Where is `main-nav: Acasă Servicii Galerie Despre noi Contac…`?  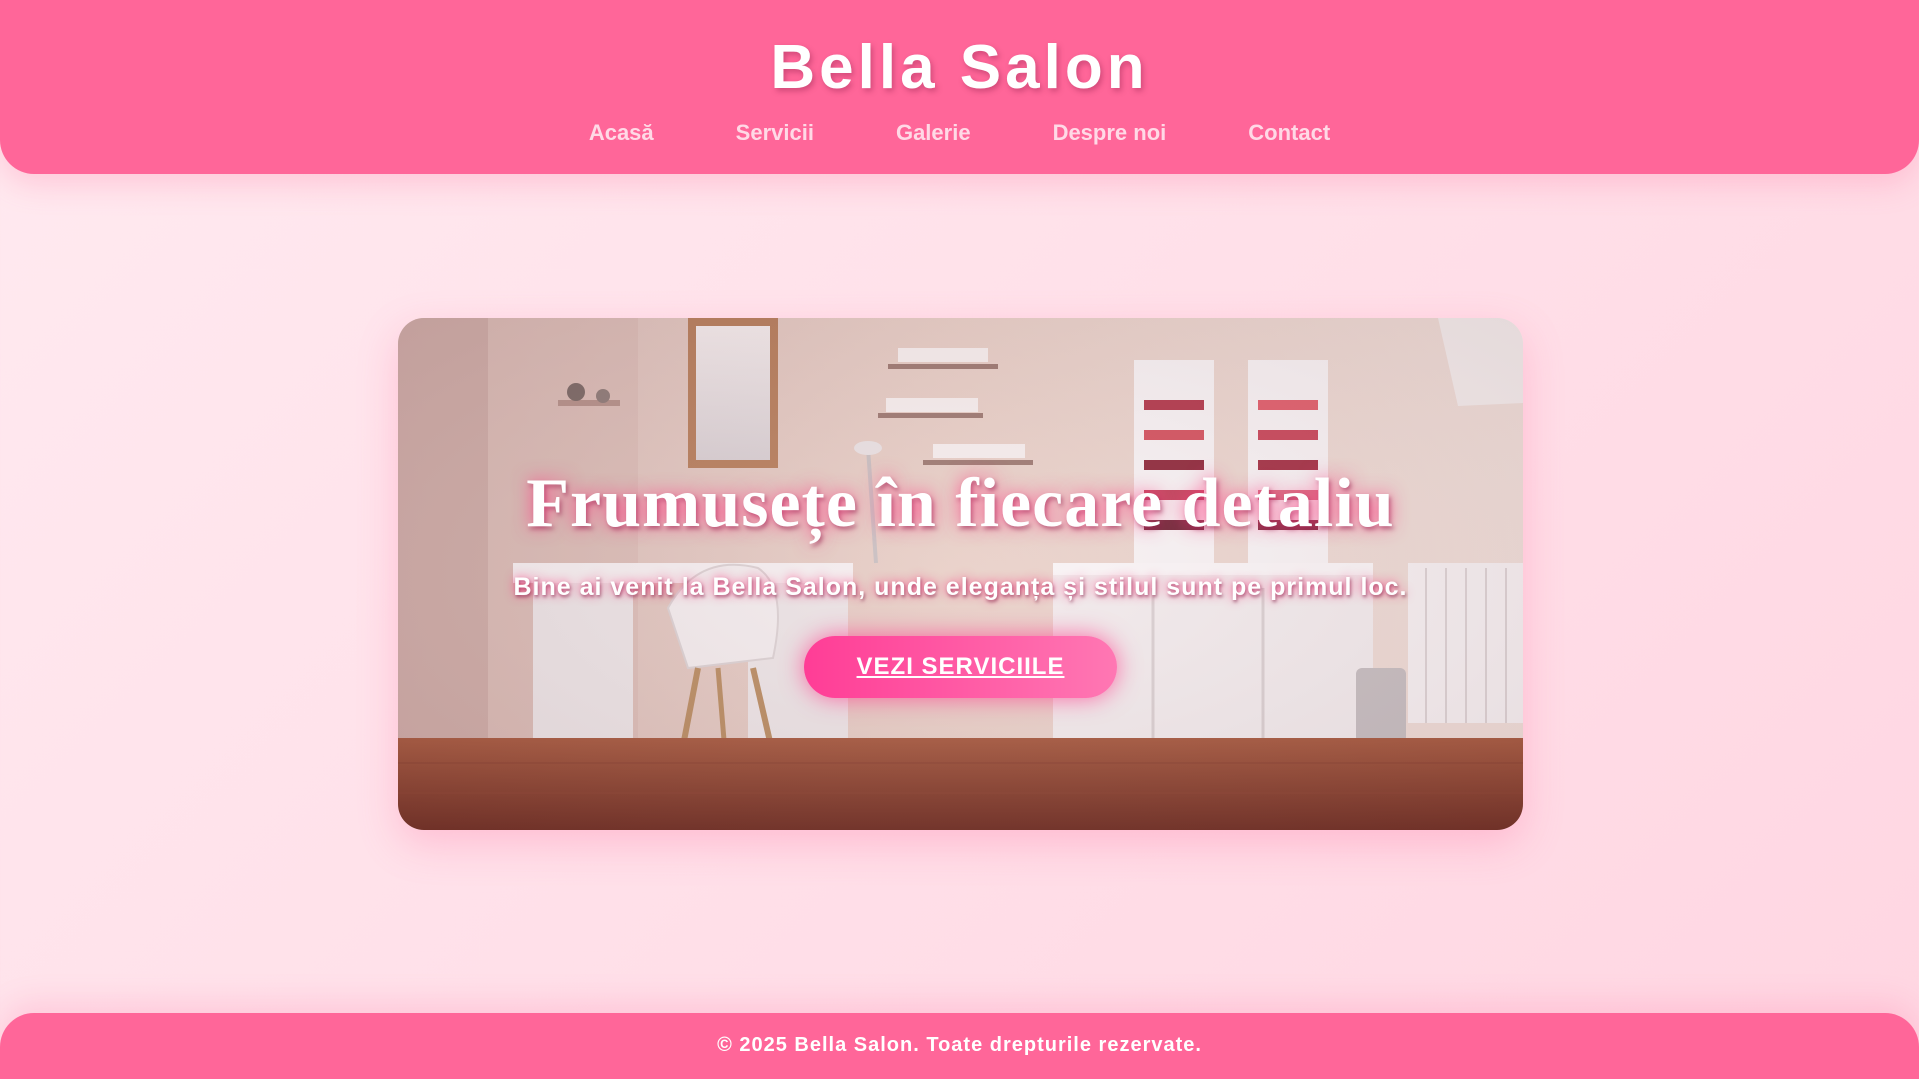 main-nav: Acasă Servicii Galerie Despre noi Contac… is located at coordinates (959, 133).